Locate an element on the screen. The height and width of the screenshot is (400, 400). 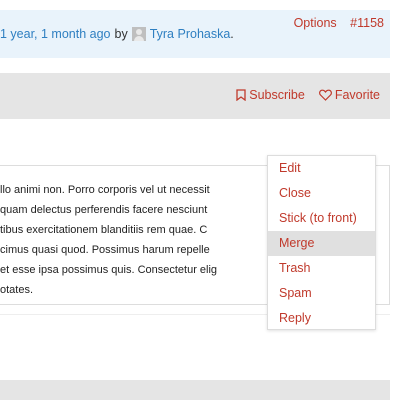
options-row: Options #1158 is located at coordinates (334, 23).